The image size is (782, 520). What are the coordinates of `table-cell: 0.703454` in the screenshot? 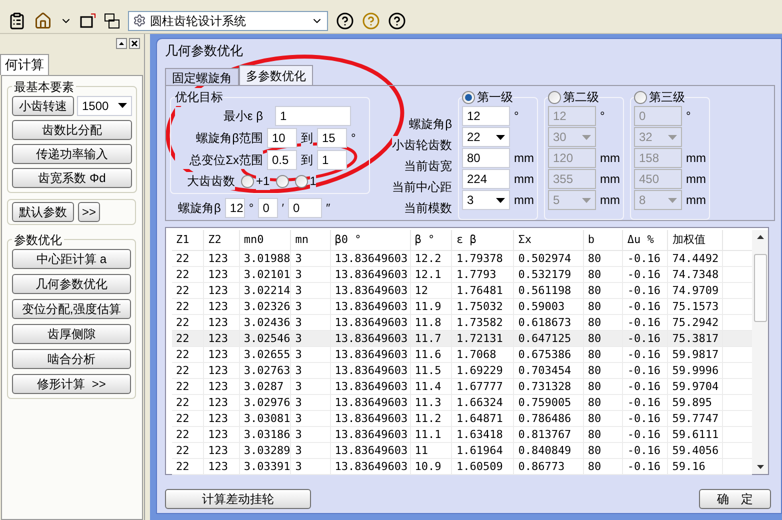 It's located at (549, 370).